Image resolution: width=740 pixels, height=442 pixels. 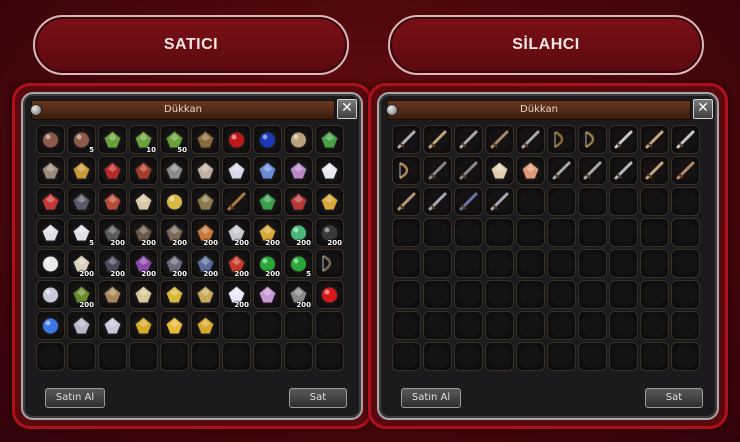 I want to click on vendor-sell-button: Sat, so click(x=318, y=398).